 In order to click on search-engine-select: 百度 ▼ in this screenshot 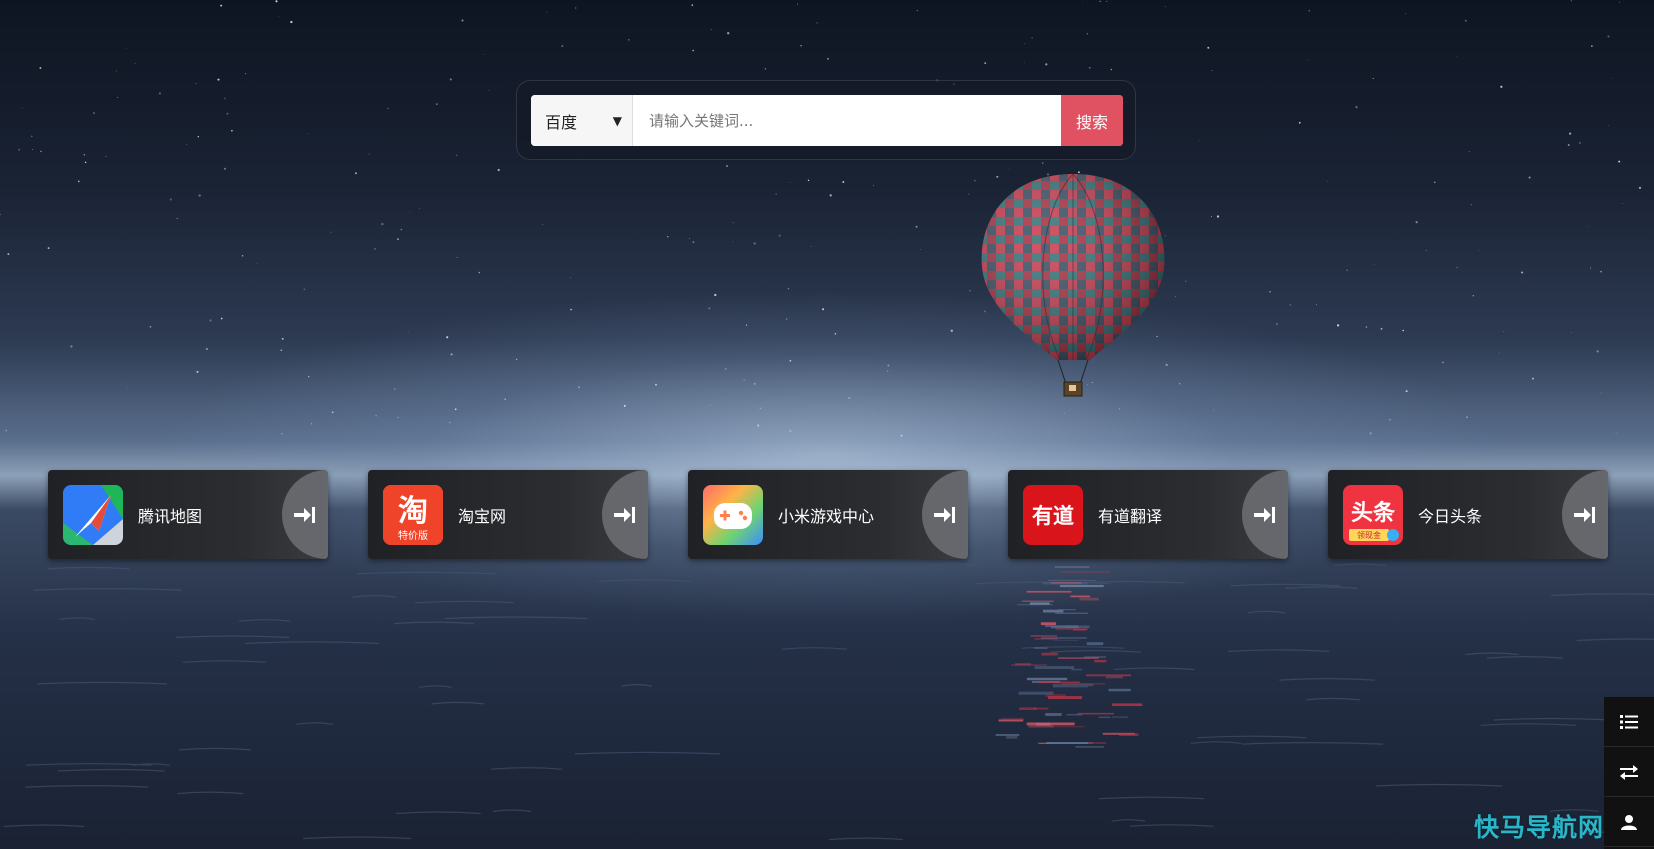, I will do `click(582, 120)`.